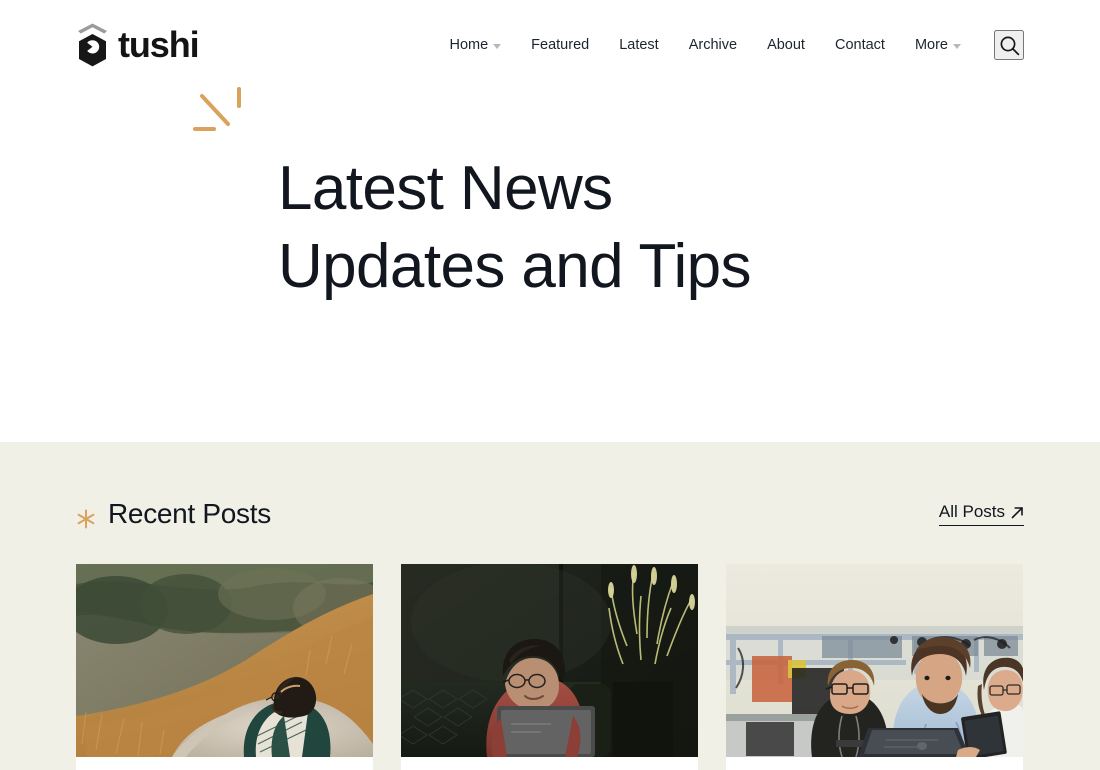 The image size is (1100, 770). What do you see at coordinates (92, 45) in the screenshot?
I see `hexagon-chevron-logo-icon` at bounding box center [92, 45].